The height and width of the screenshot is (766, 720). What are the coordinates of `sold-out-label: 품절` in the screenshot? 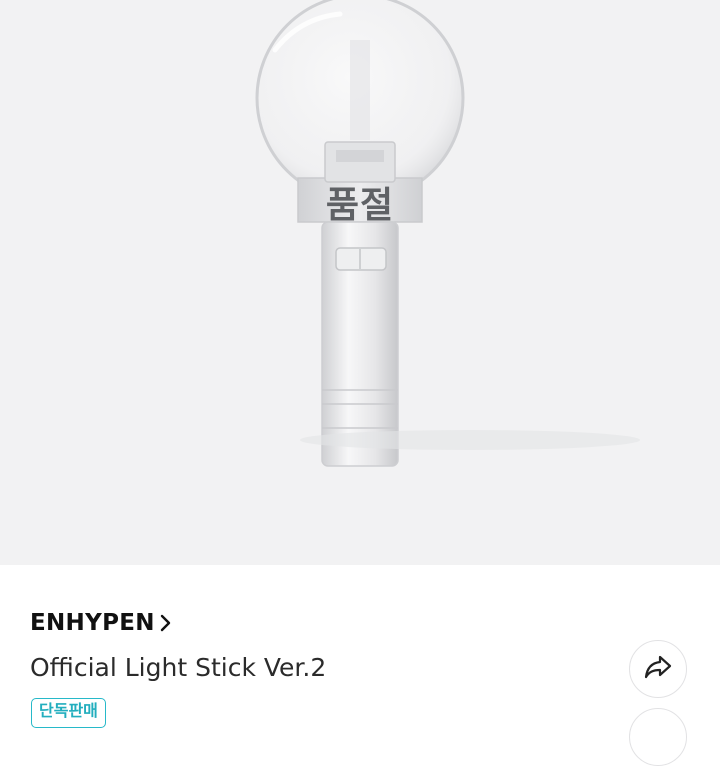 It's located at (360, 205).